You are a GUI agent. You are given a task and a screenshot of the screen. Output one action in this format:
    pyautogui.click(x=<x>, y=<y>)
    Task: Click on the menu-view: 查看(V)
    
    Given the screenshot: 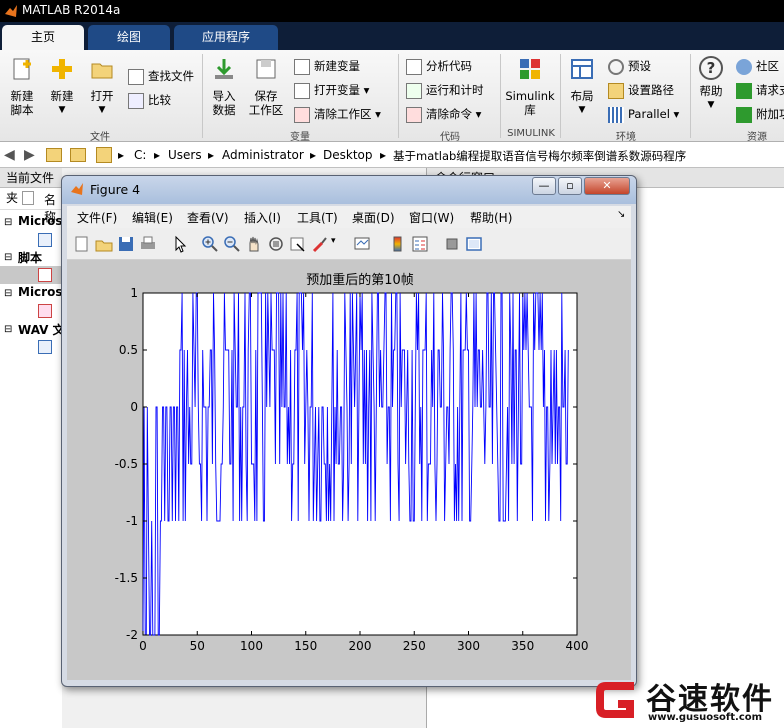 What is the action you would take?
    pyautogui.click(x=208, y=217)
    